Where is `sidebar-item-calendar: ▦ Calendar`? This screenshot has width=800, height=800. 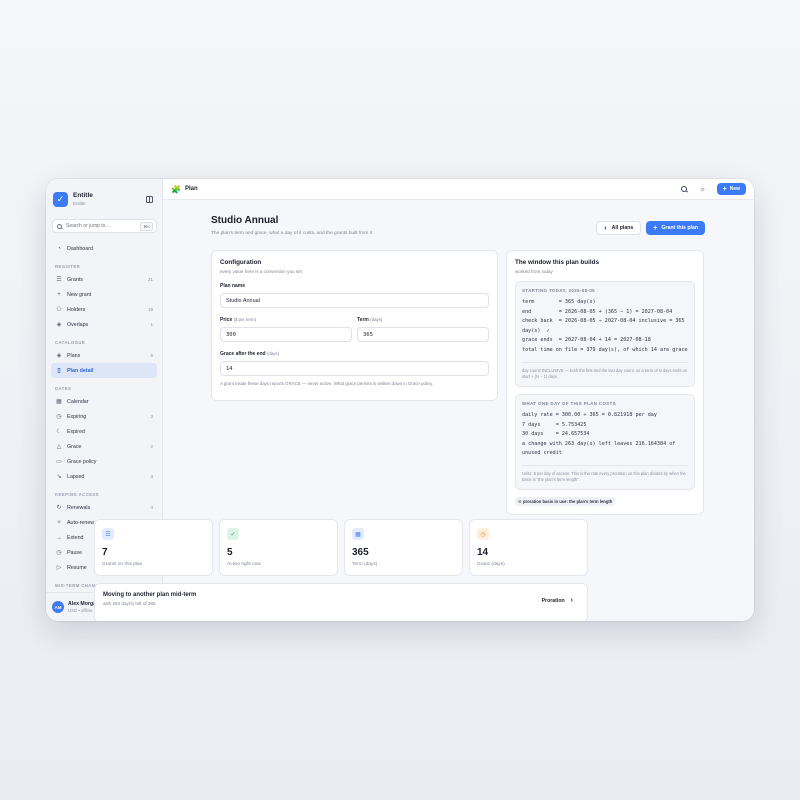 sidebar-item-calendar: ▦ Calendar is located at coordinates (104, 401).